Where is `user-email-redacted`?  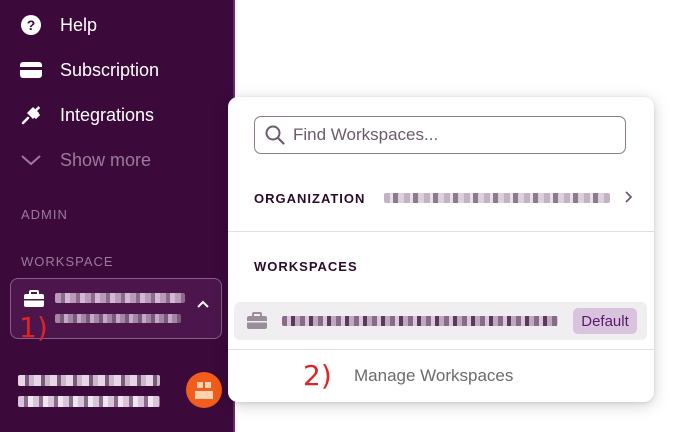
user-email-redacted is located at coordinates (89, 401).